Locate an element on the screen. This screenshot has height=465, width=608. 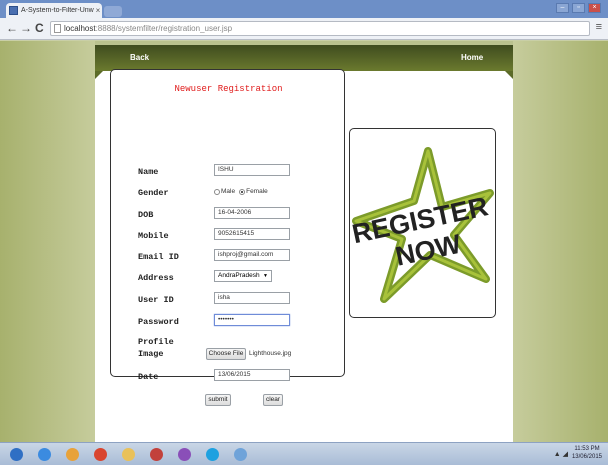
password-label: Password is located at coordinates (158, 322).